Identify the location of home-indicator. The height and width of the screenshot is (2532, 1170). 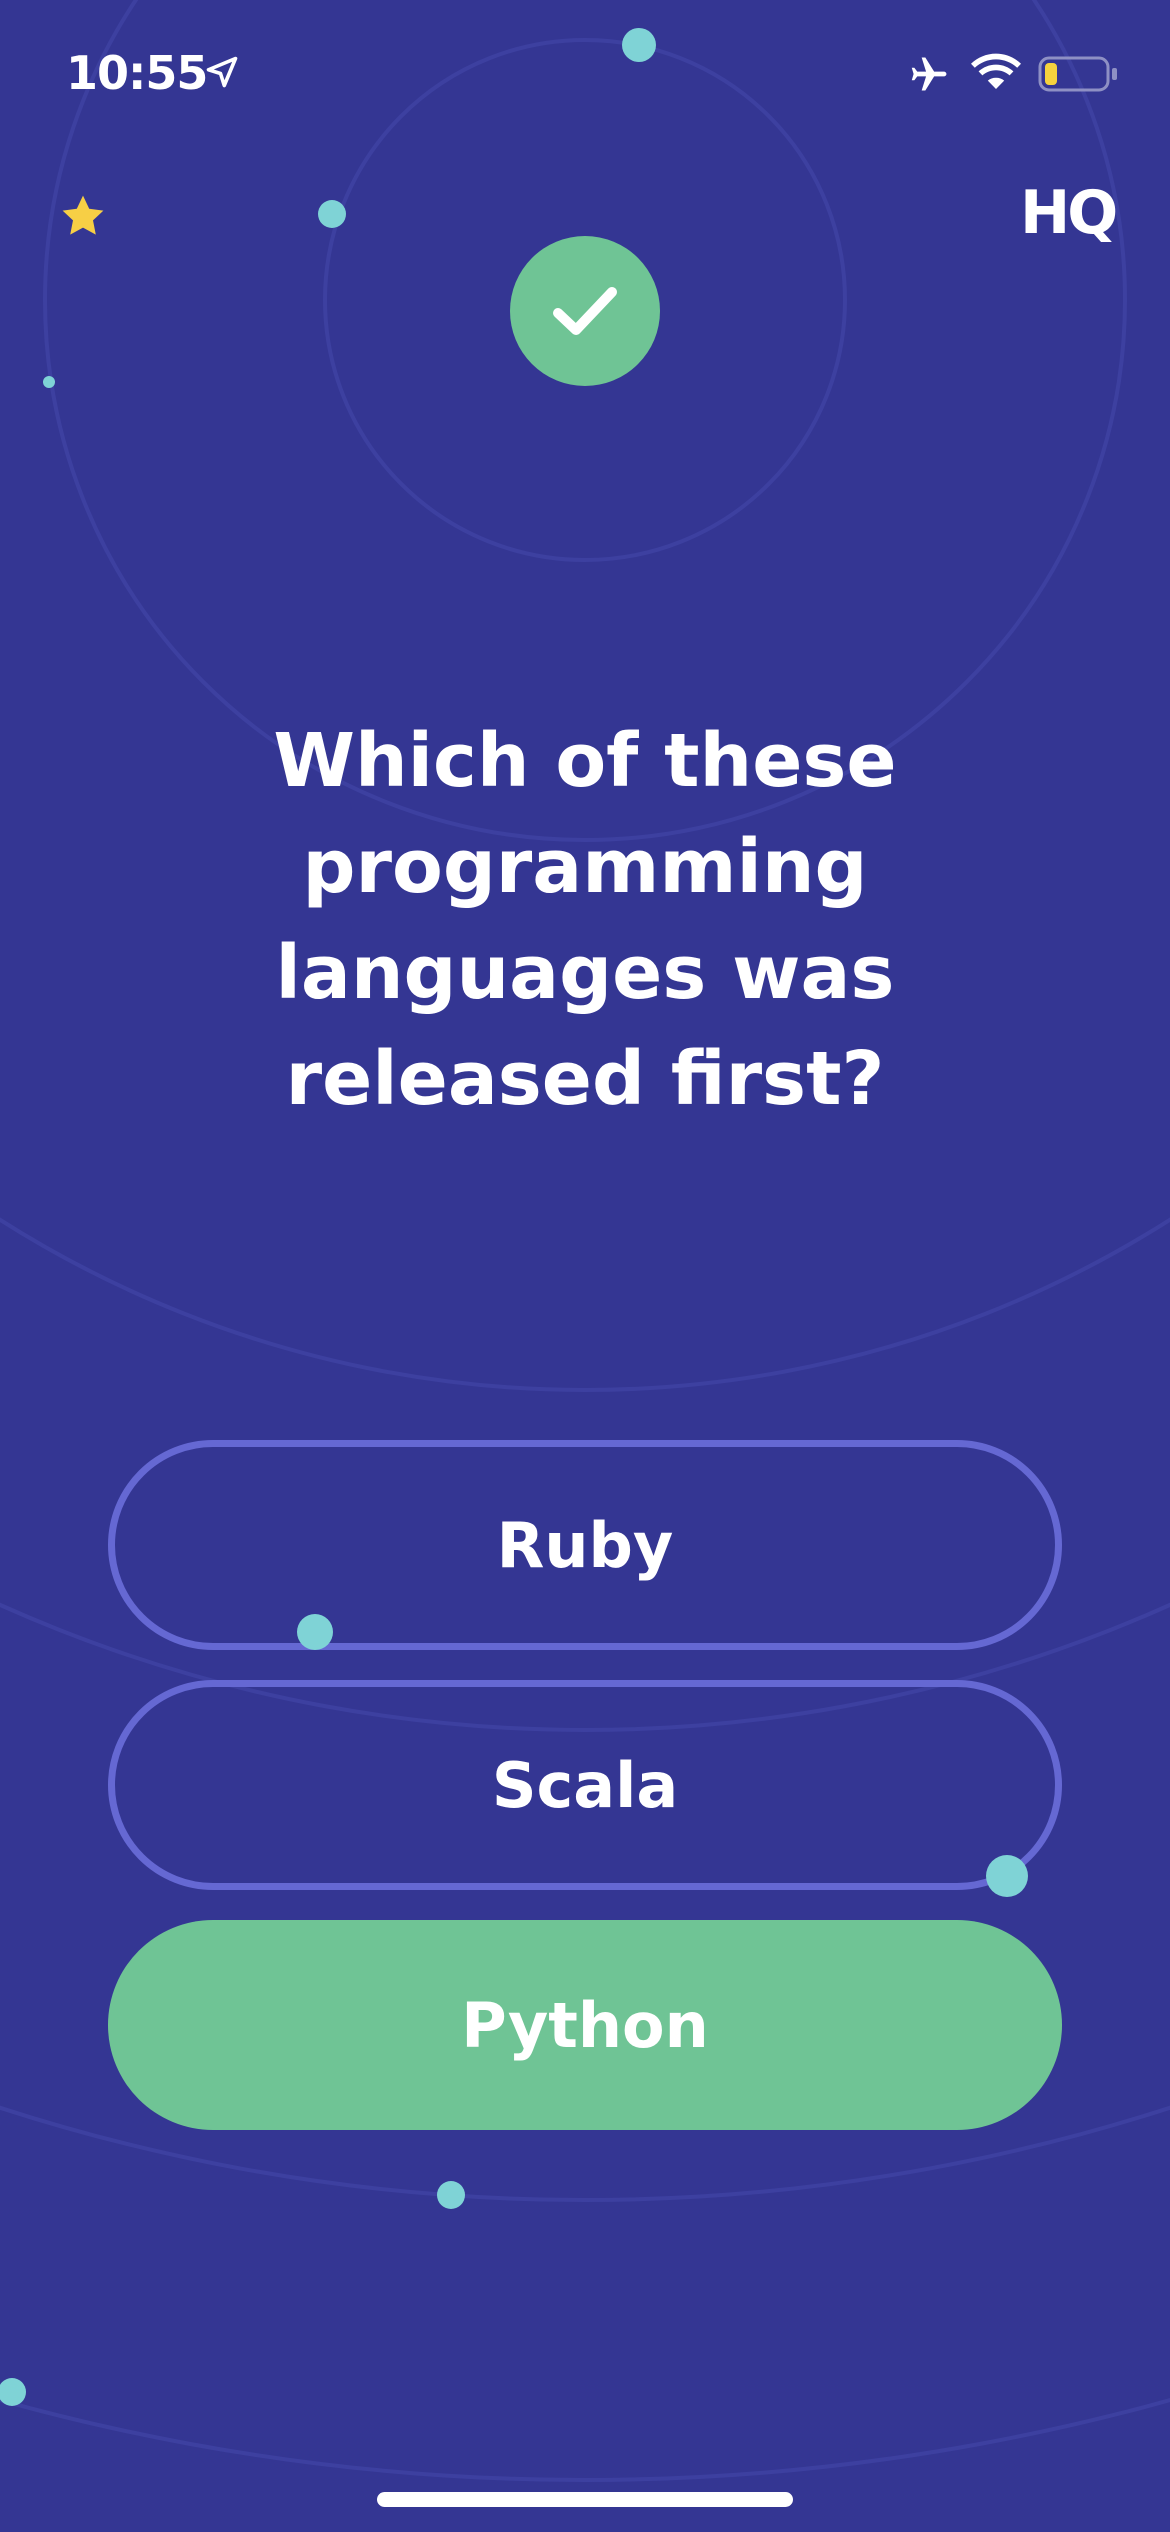
(585, 2499).